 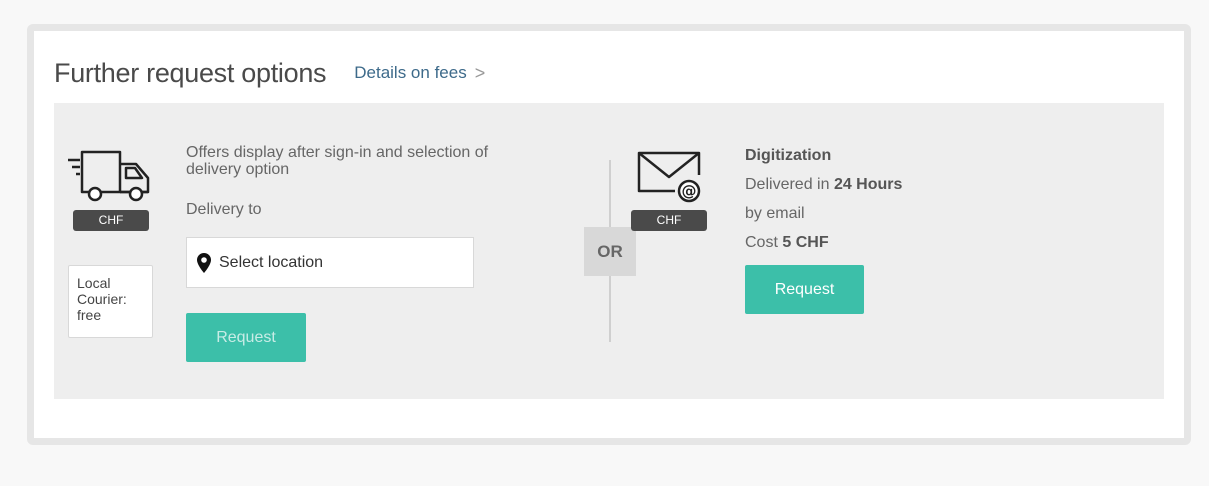 What do you see at coordinates (775, 213) in the screenshot?
I see `delivery-method: by email` at bounding box center [775, 213].